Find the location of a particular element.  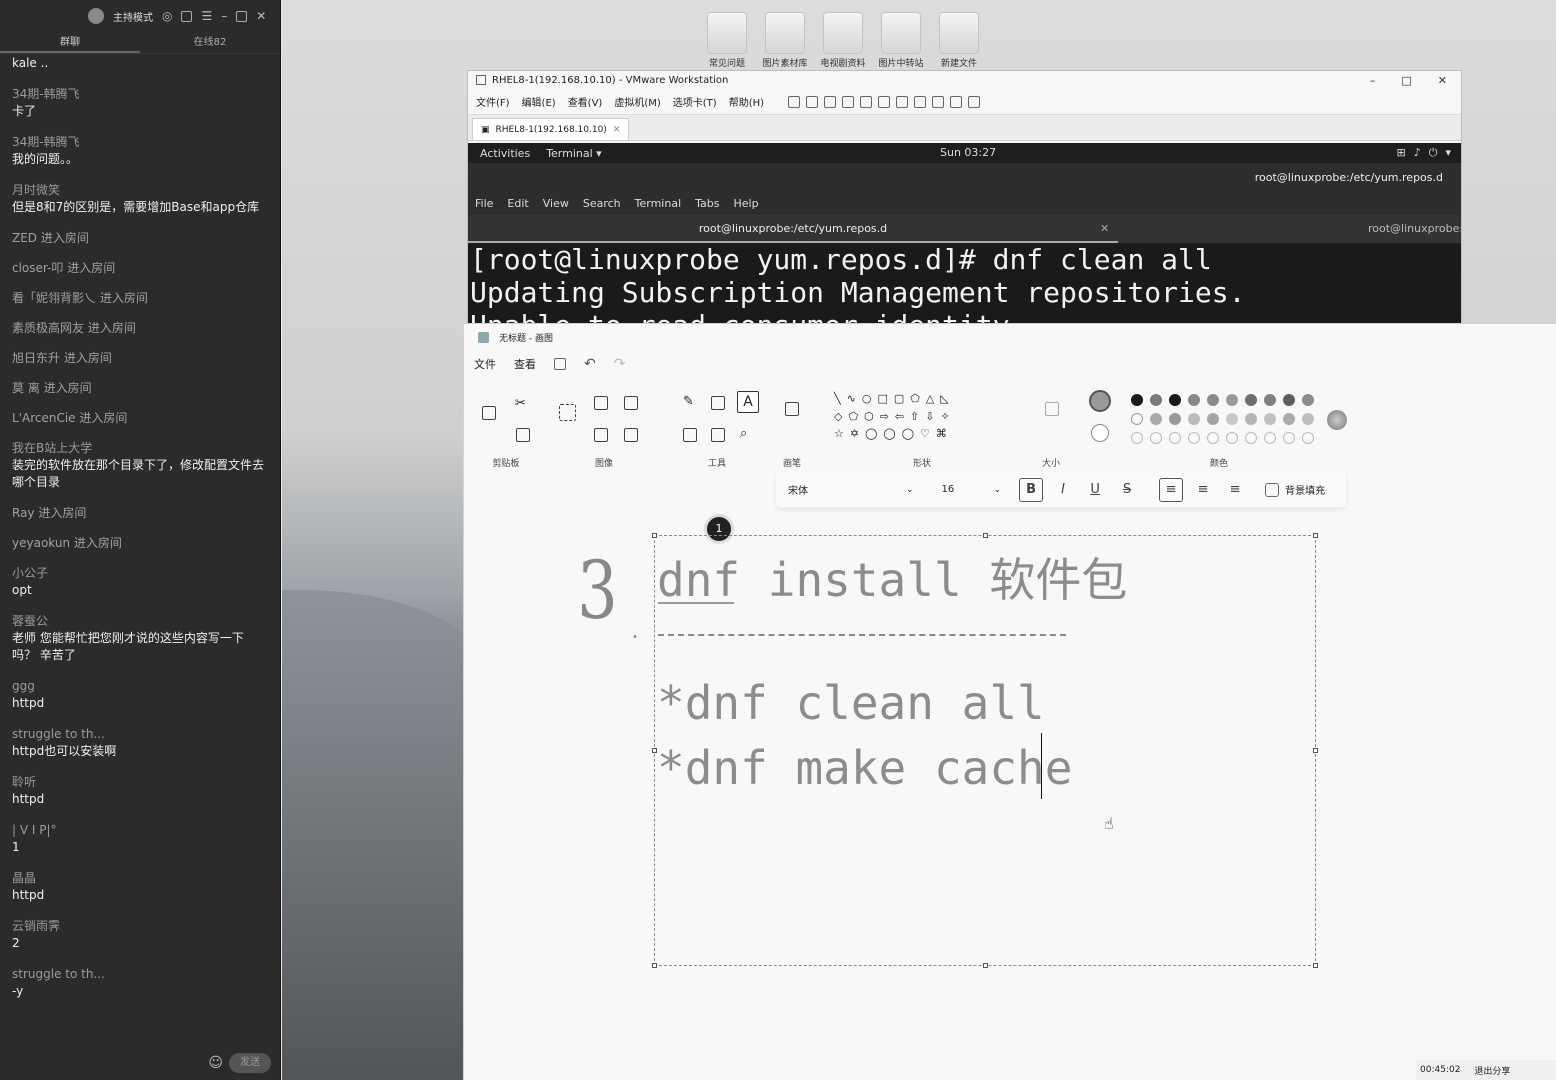

color-1-swatch is located at coordinates (1100, 401).